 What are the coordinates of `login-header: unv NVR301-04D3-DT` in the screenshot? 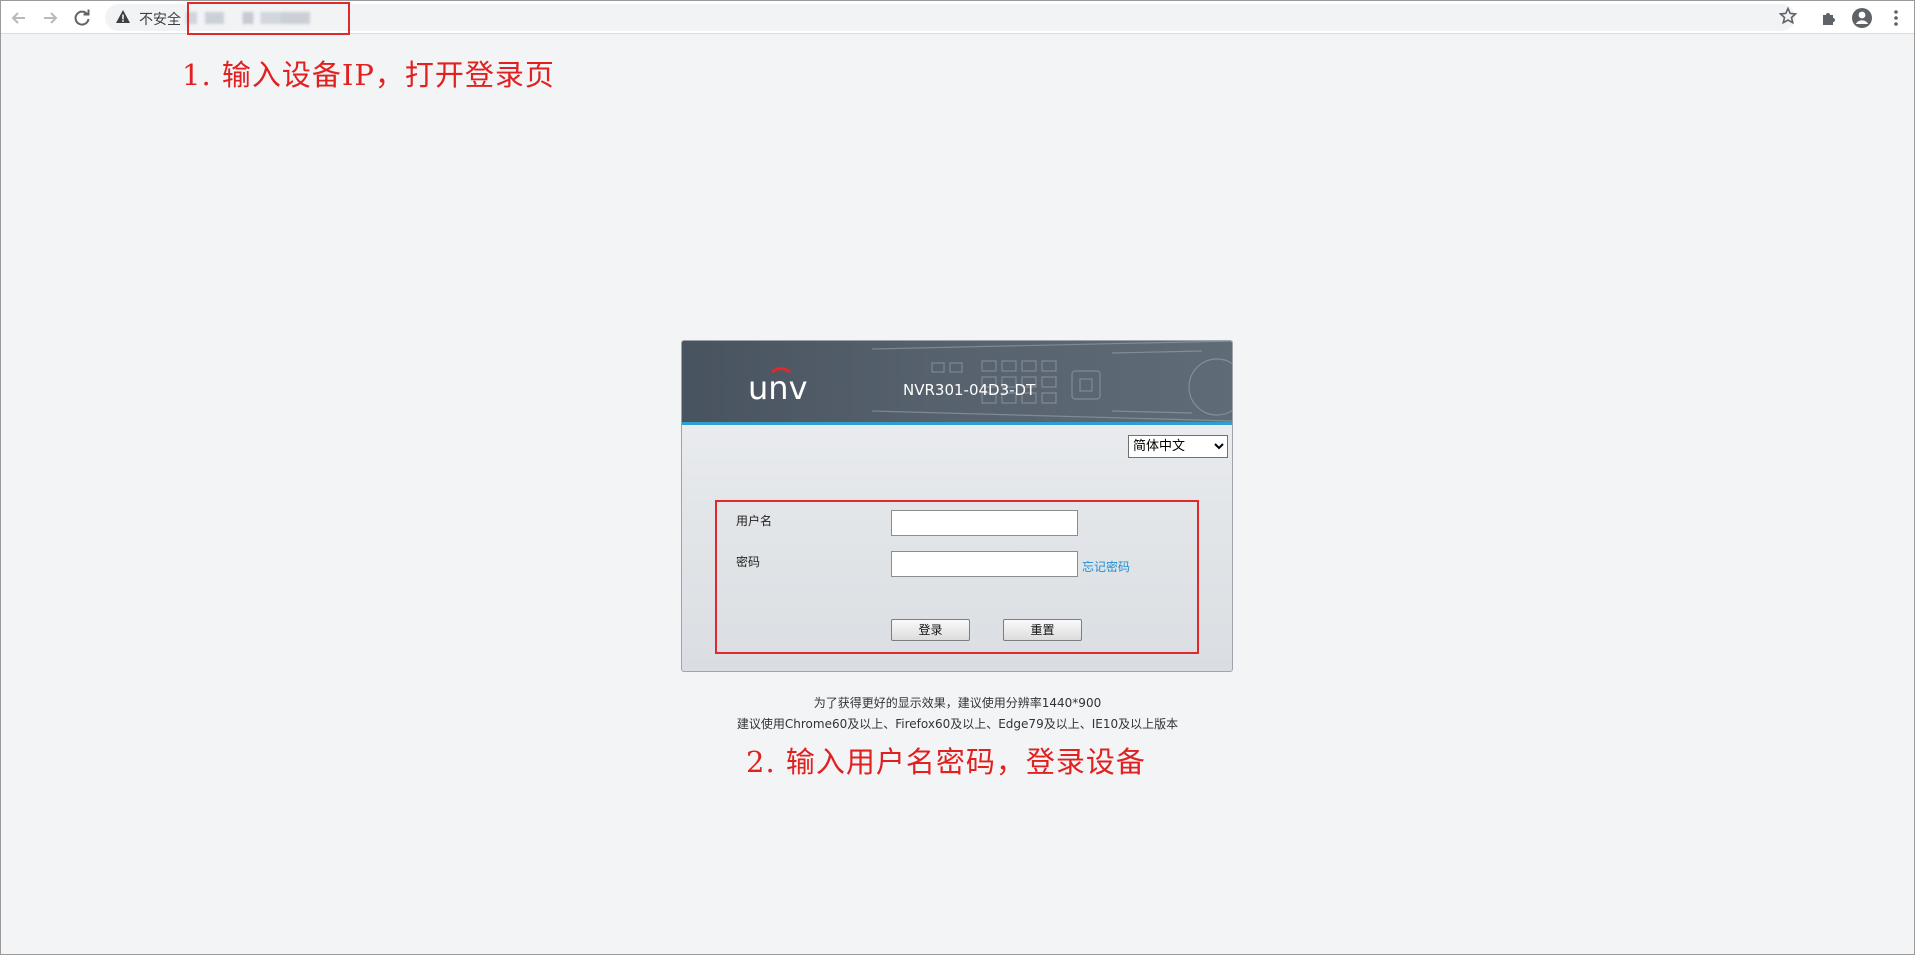 It's located at (957, 383).